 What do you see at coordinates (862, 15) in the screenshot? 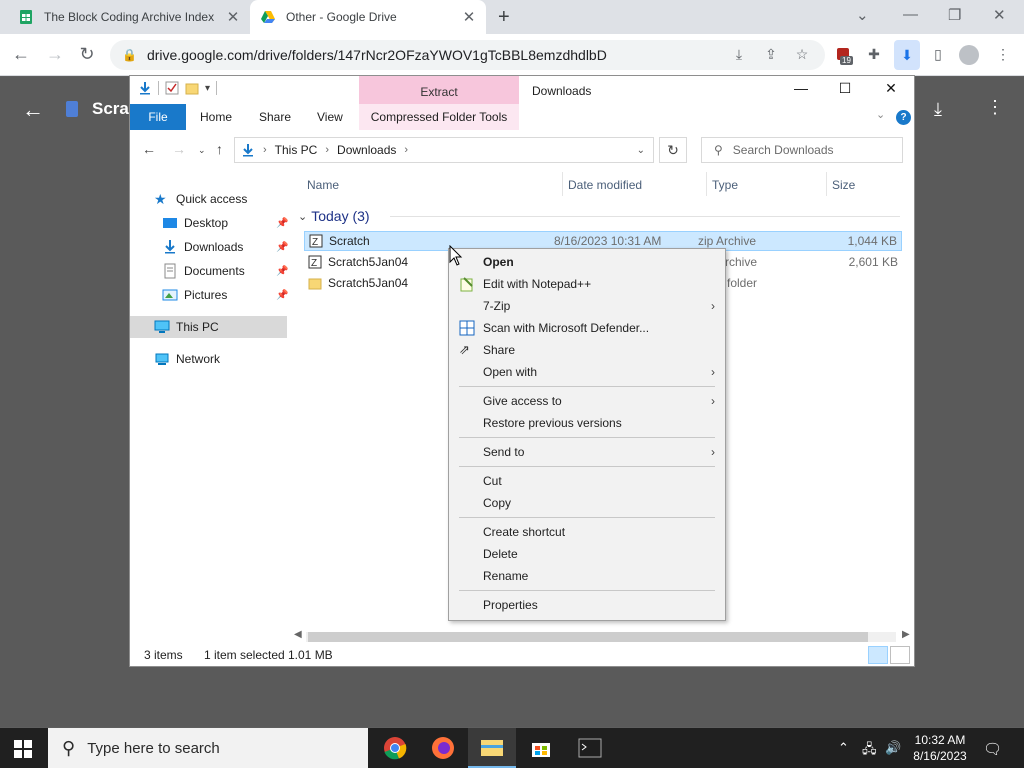
I see `tab-search-chevron-icon: ⌄` at bounding box center [862, 15].